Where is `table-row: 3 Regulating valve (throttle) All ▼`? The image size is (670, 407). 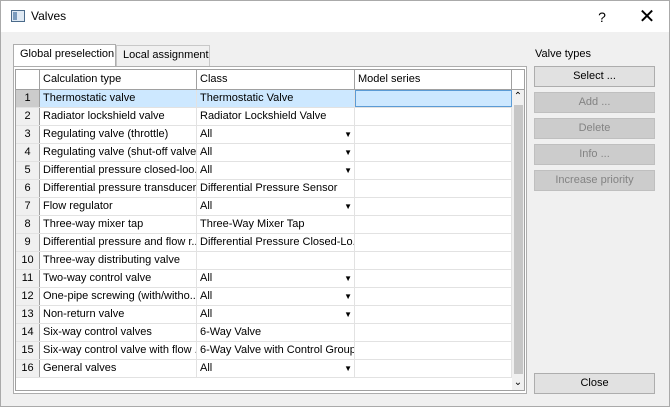 table-row: 3 Regulating valve (throttle) All ▼ is located at coordinates (264, 135).